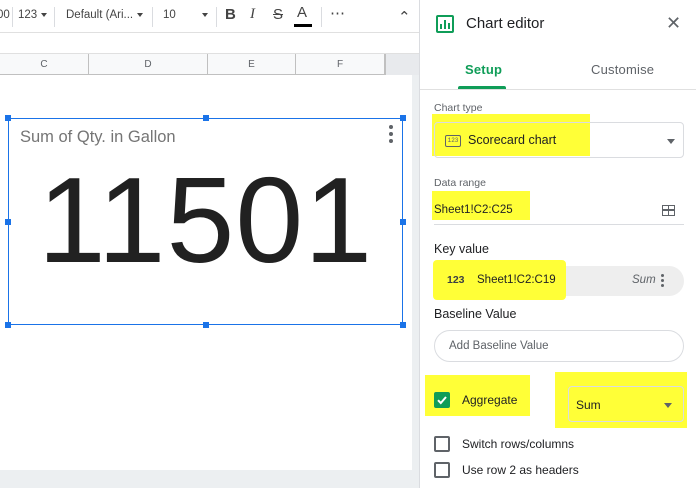  Describe the element at coordinates (206, 92) in the screenshot. I see `grid-cells` at that location.